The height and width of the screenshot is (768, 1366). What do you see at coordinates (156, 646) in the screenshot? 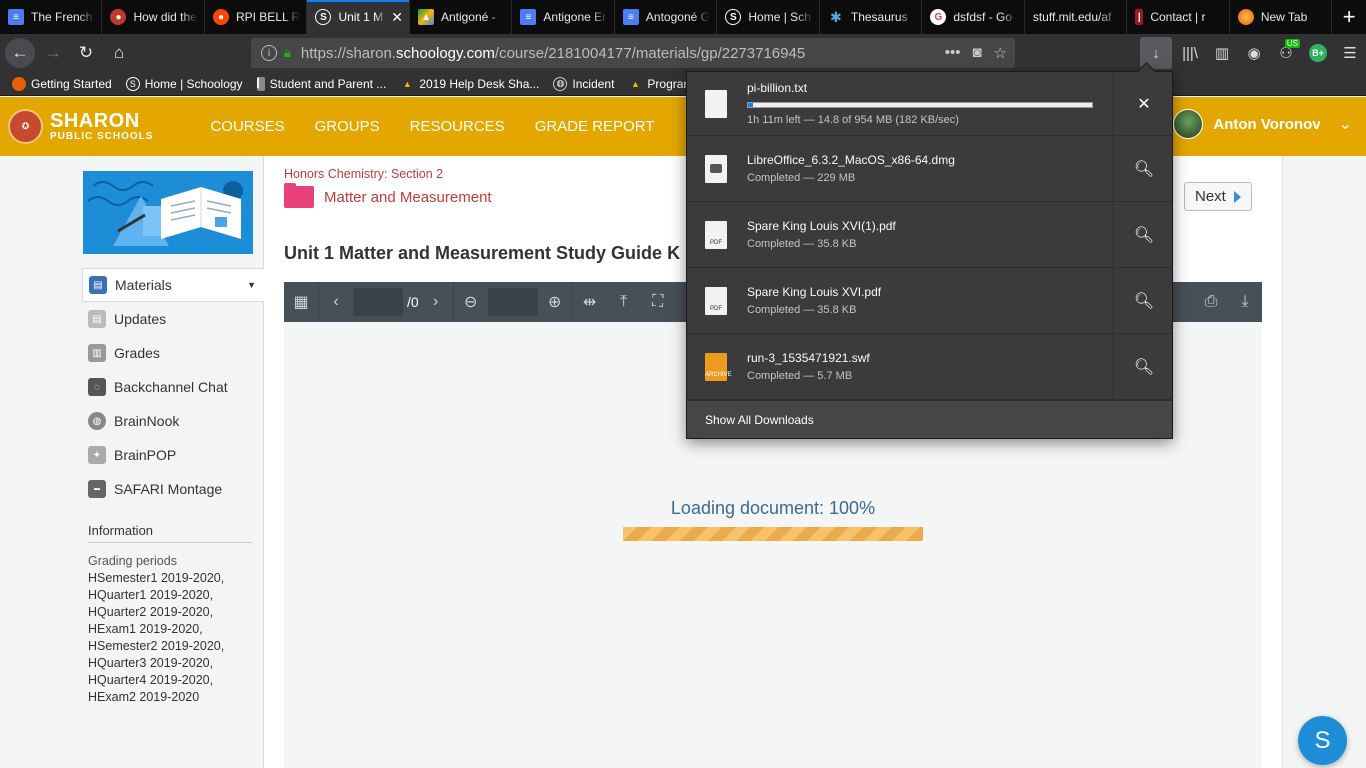
I see `grading-period: HSemester2 2019-2020,` at bounding box center [156, 646].